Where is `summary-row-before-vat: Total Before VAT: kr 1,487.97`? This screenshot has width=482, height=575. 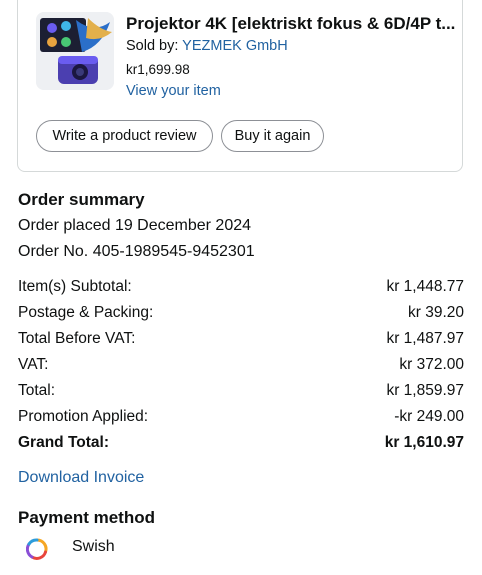 summary-row-before-vat: Total Before VAT: kr 1,487.97 is located at coordinates (241, 339).